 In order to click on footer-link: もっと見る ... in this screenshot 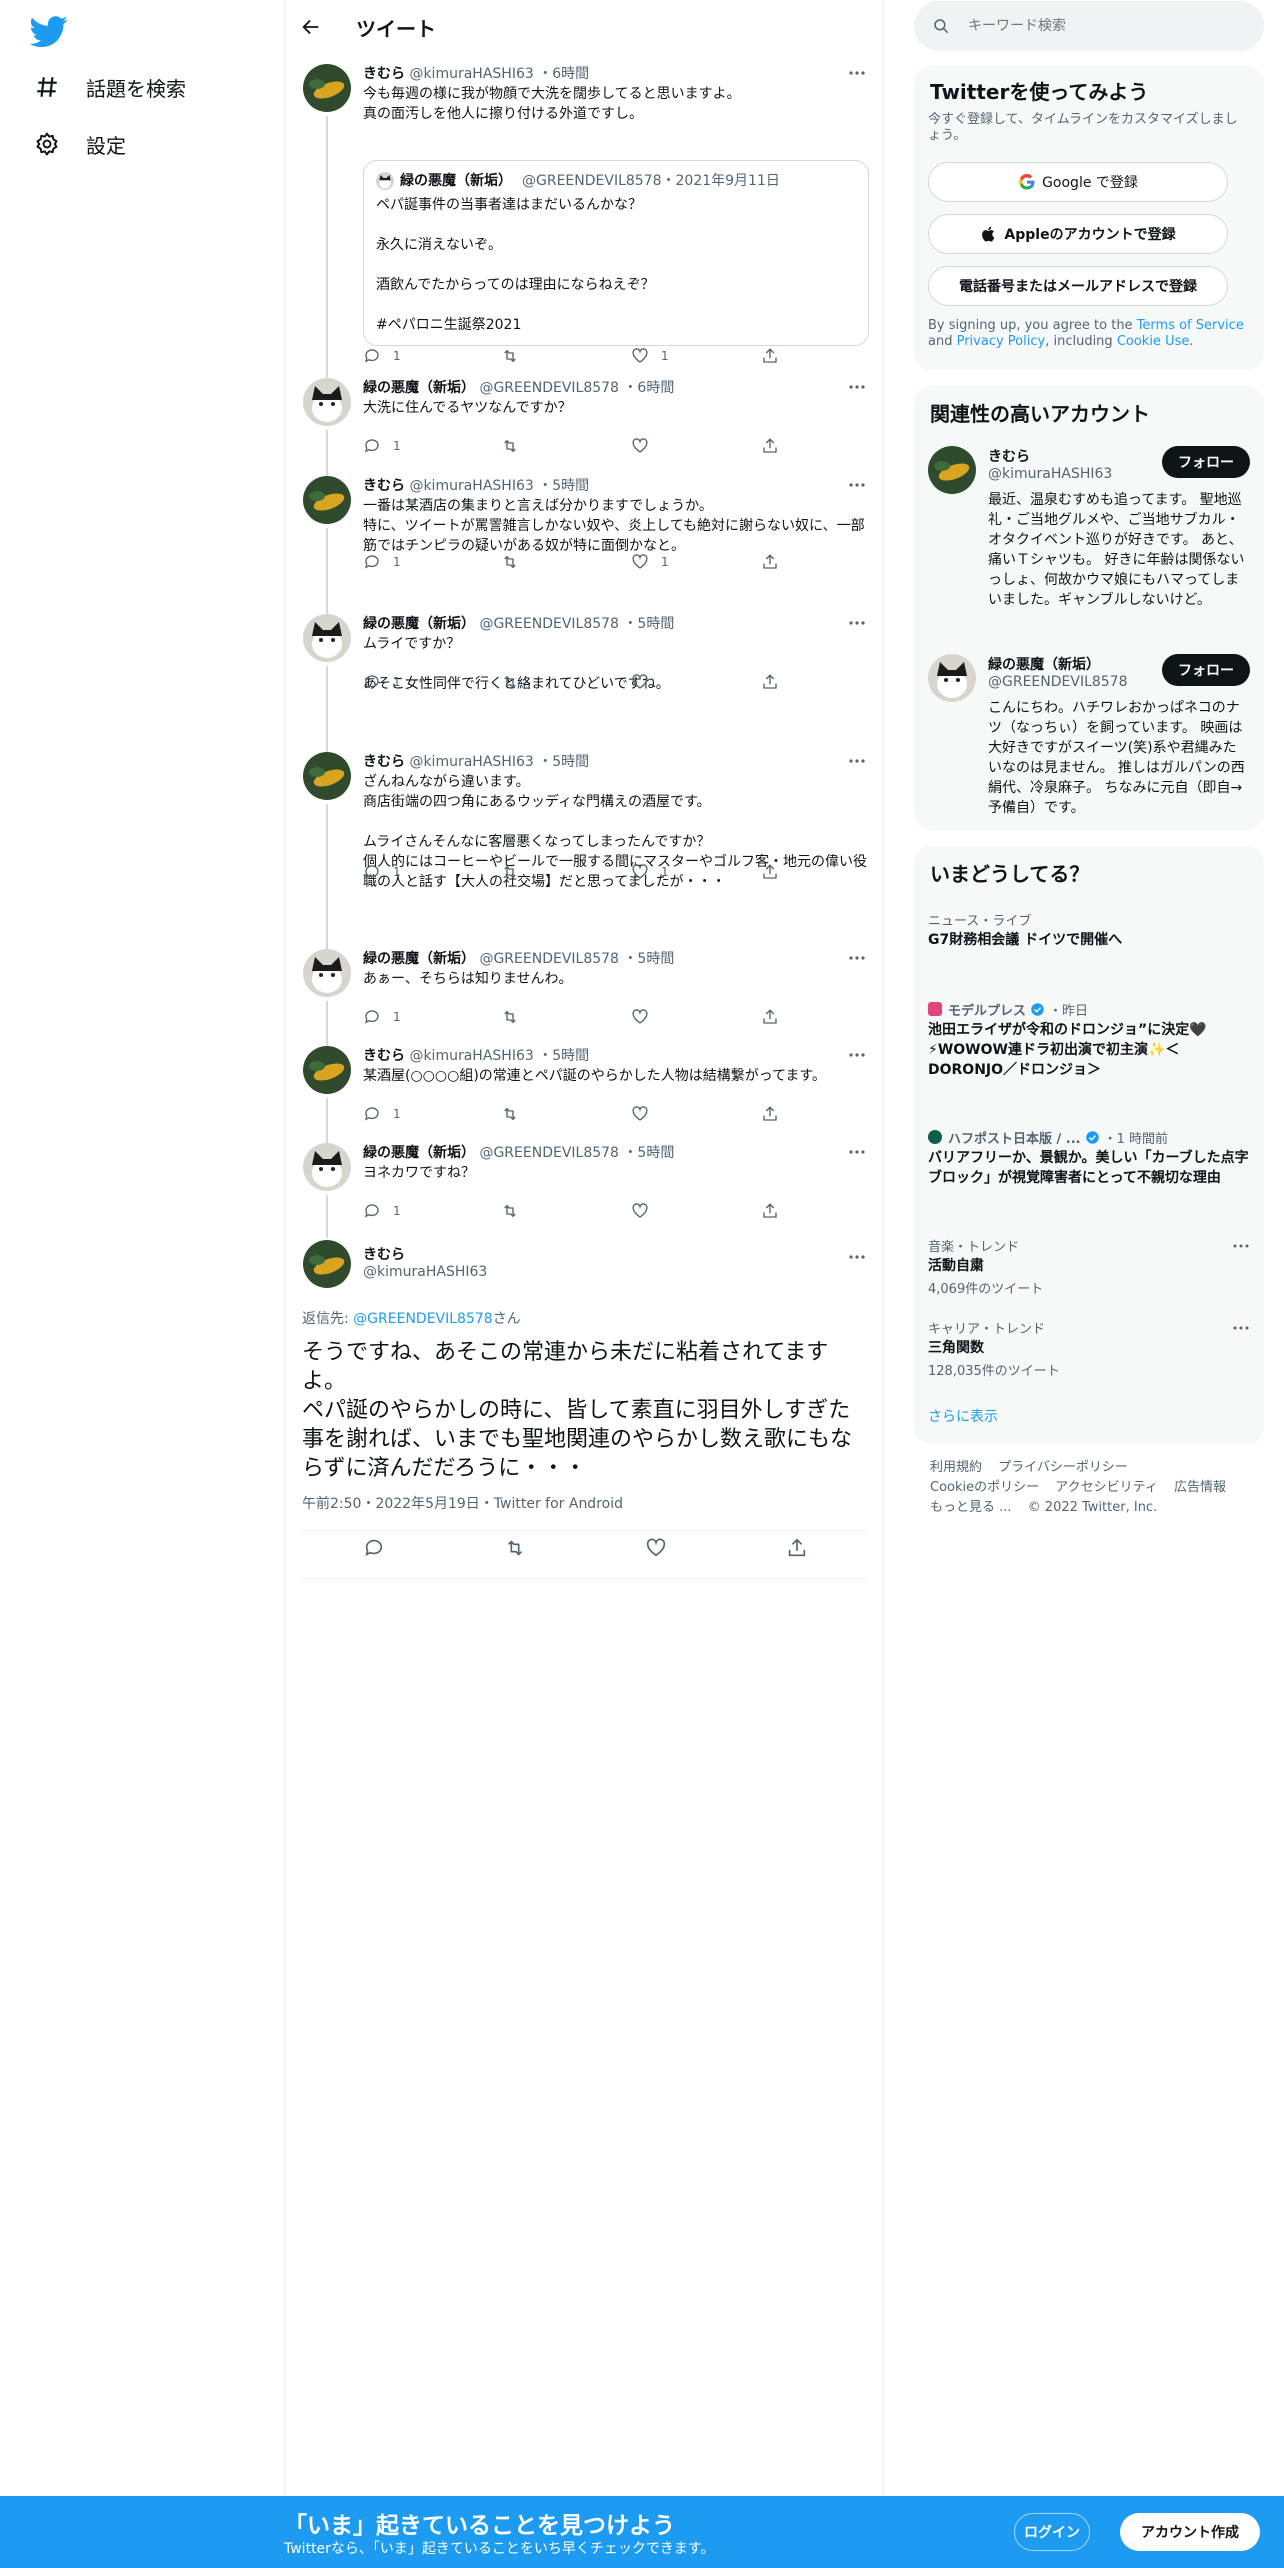, I will do `click(971, 1507)`.